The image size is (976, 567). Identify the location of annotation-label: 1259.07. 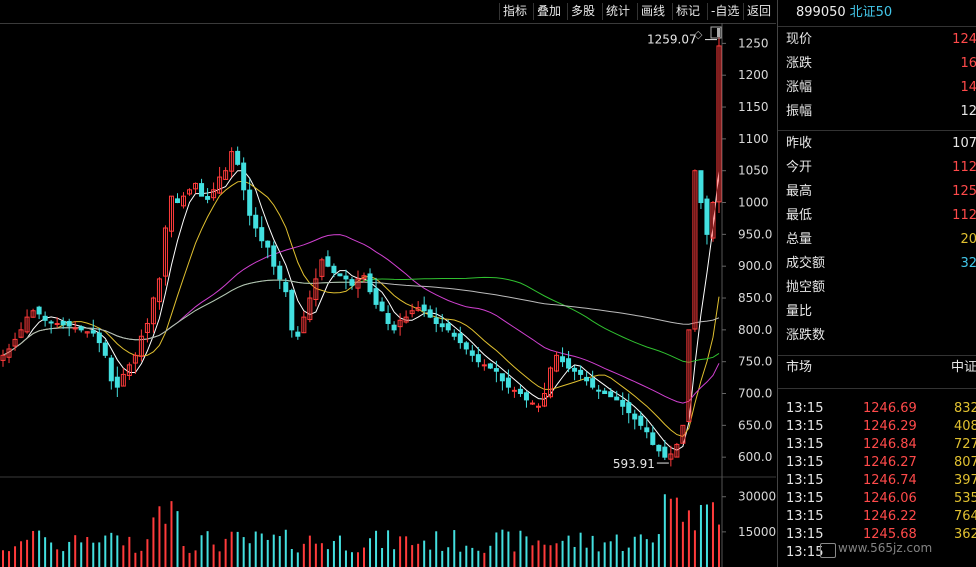
(672, 40).